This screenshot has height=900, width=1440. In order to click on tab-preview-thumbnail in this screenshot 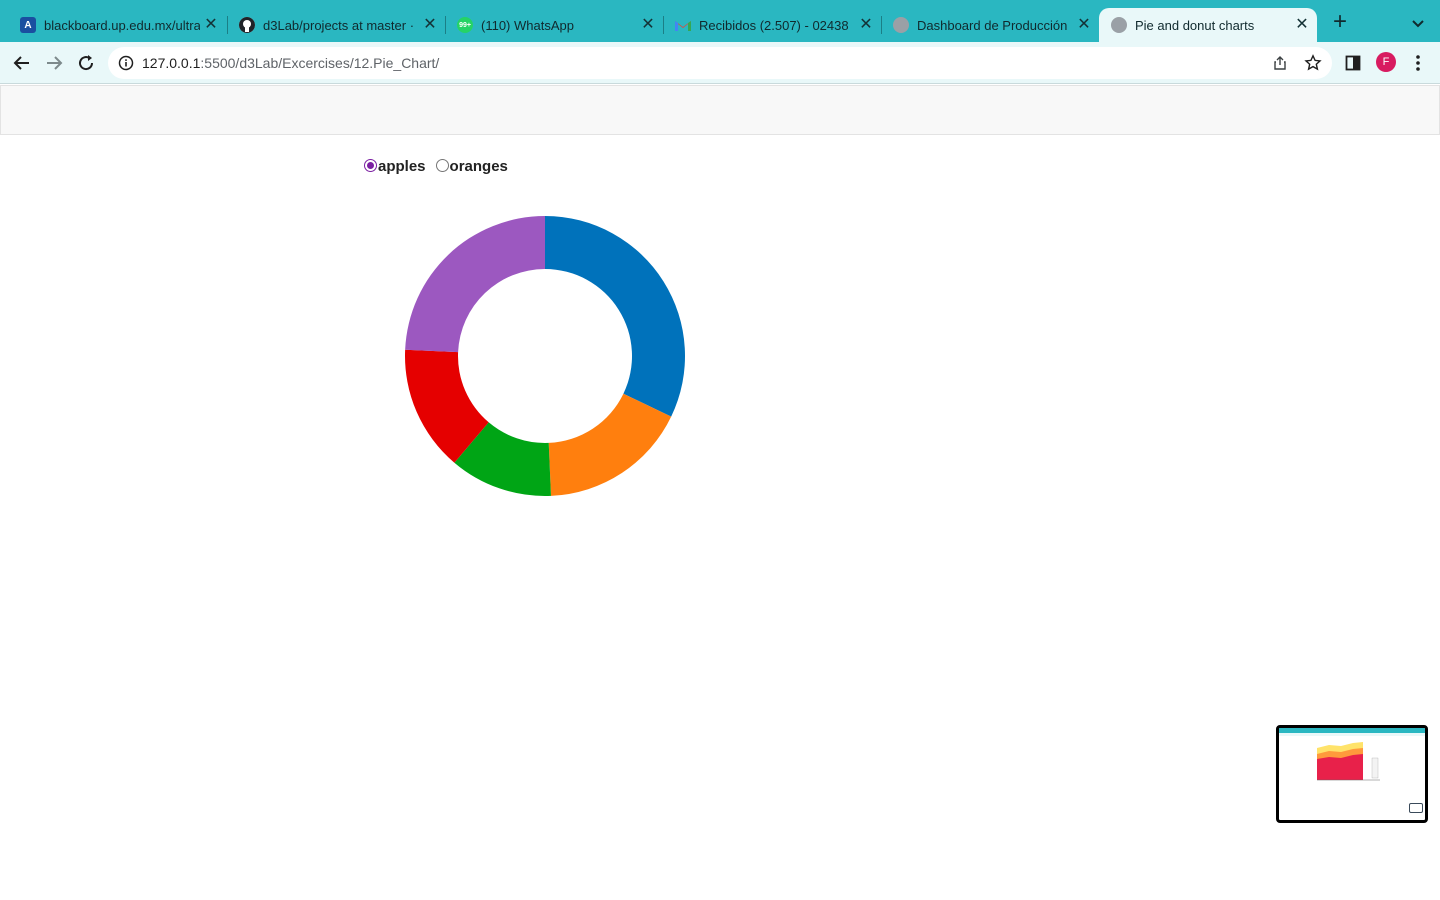, I will do `click(1352, 774)`.